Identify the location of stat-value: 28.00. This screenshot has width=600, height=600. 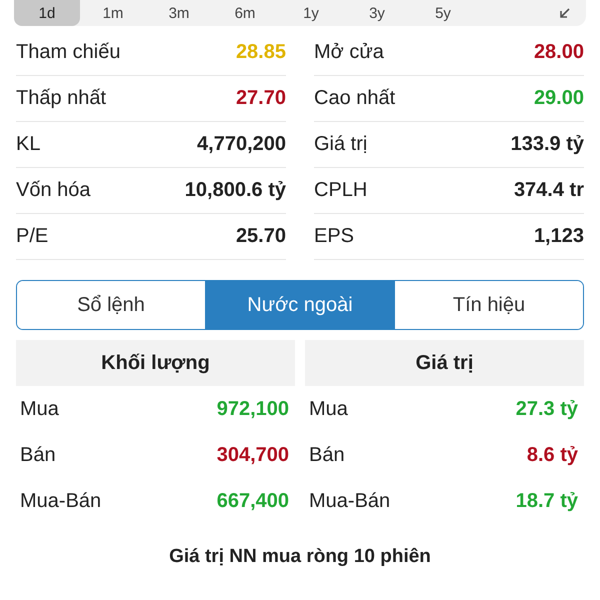
(559, 52).